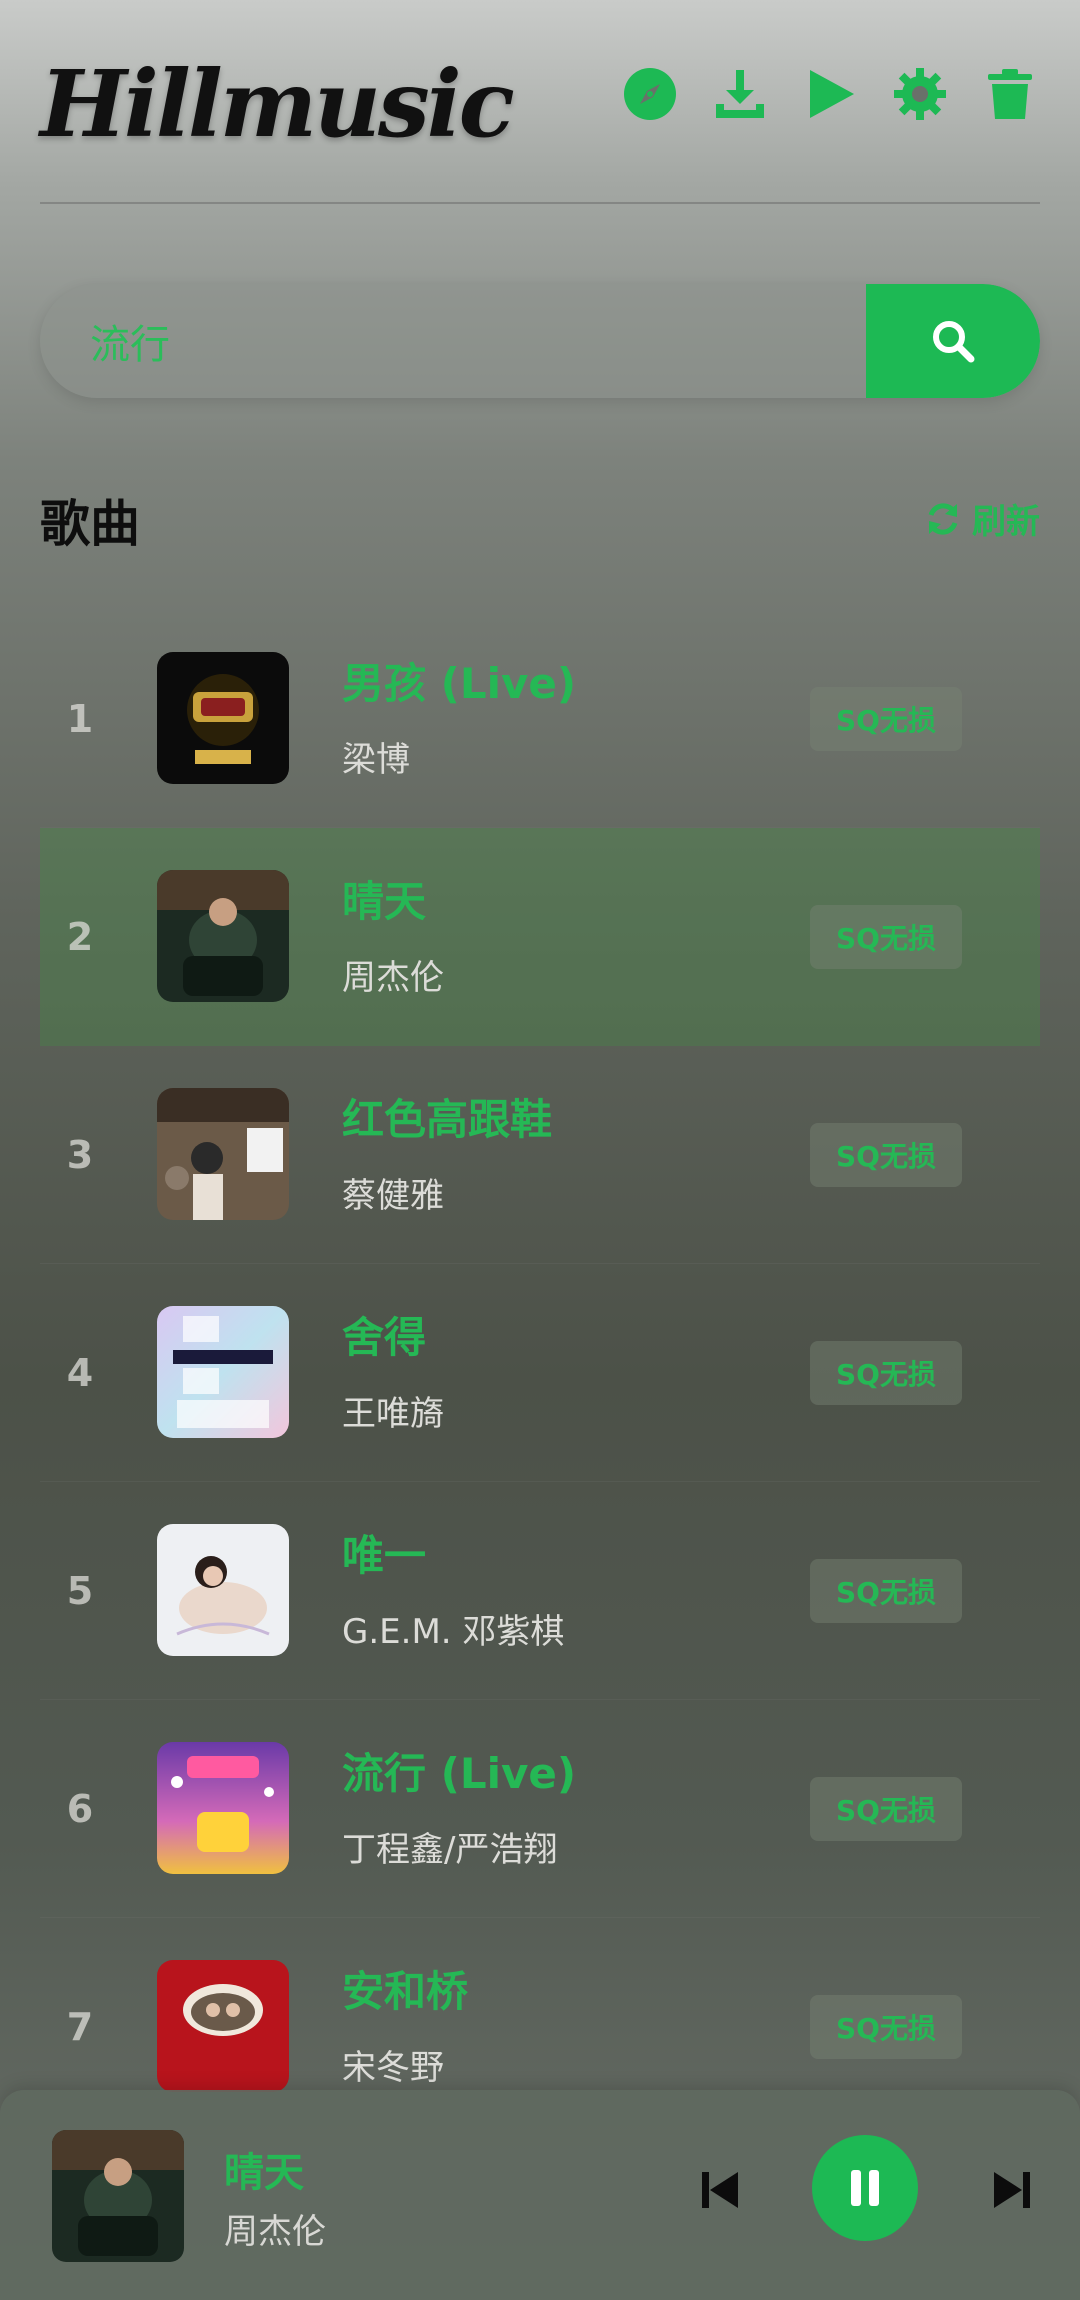 The image size is (1080, 2300). I want to click on section-title: 歌曲, so click(90, 524).